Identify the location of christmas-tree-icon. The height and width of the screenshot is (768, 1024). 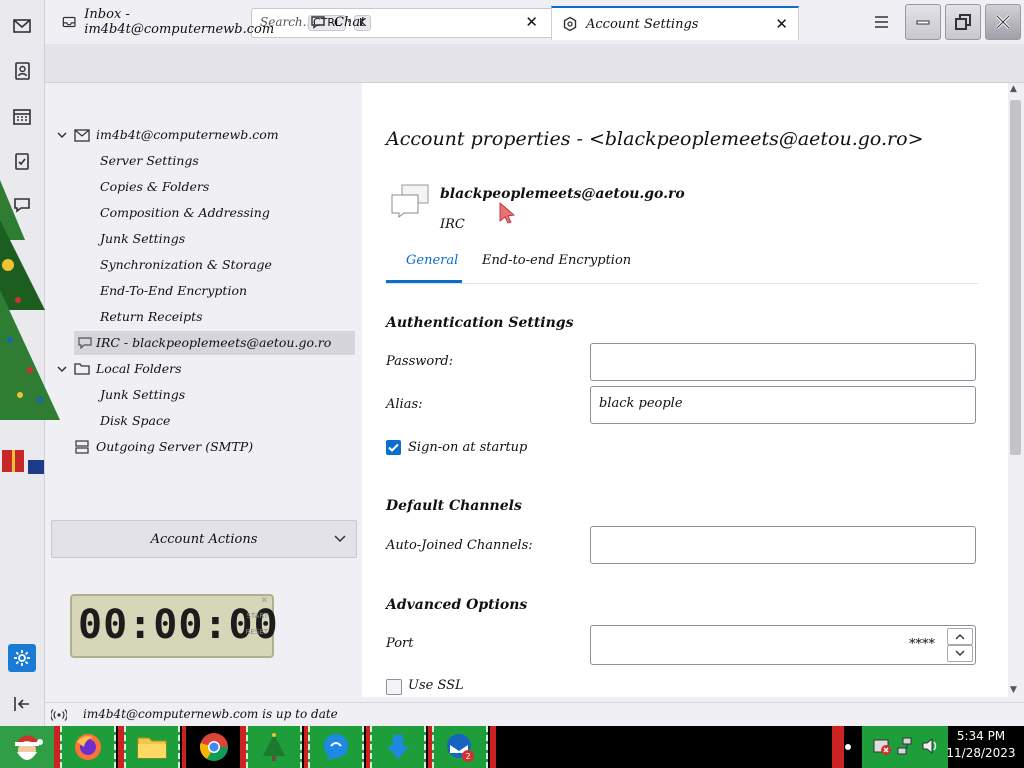
(274, 747).